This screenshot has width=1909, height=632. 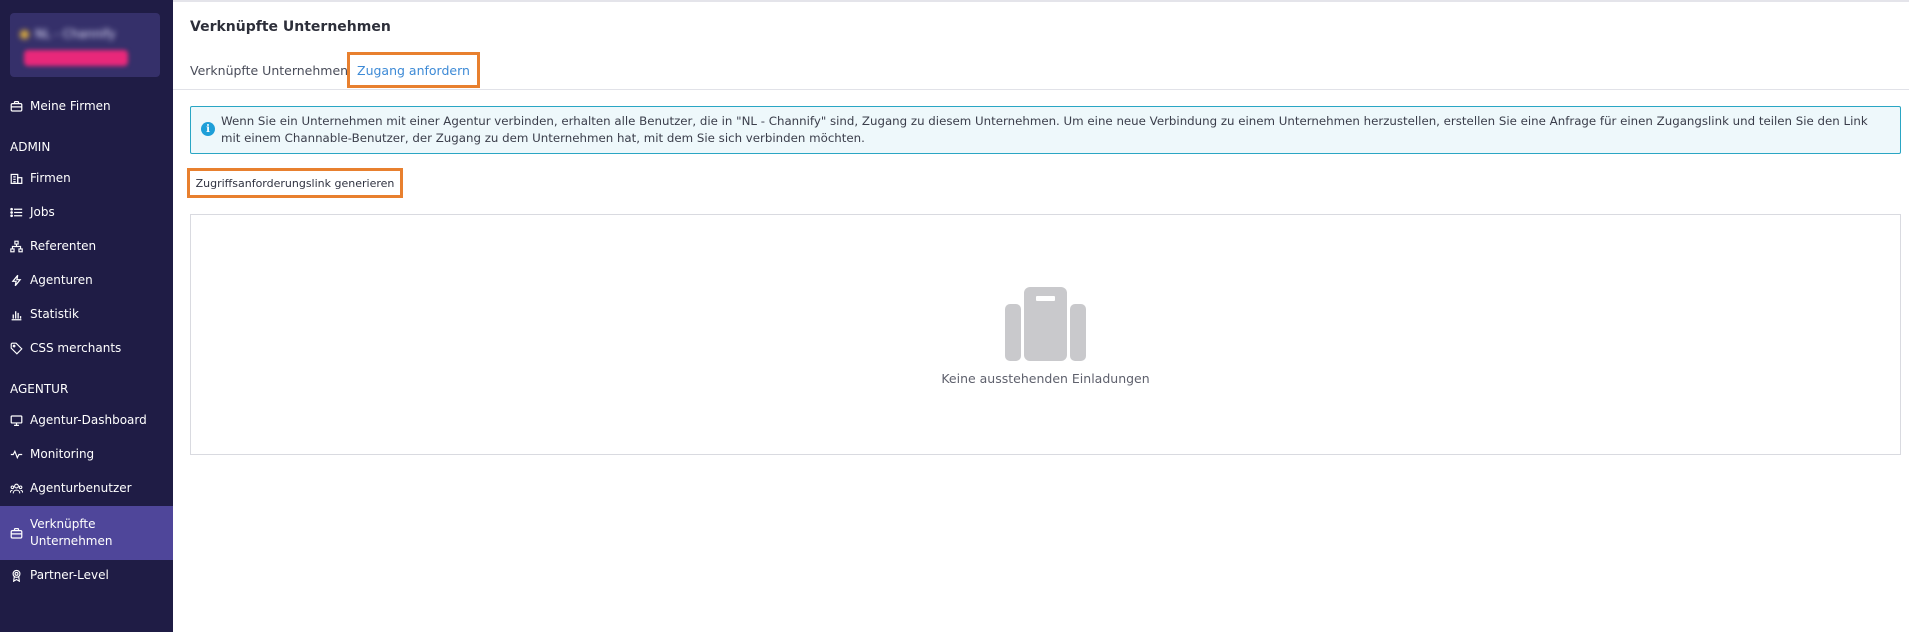 I want to click on sidebar-item-jobs: Jobs, so click(x=86, y=212).